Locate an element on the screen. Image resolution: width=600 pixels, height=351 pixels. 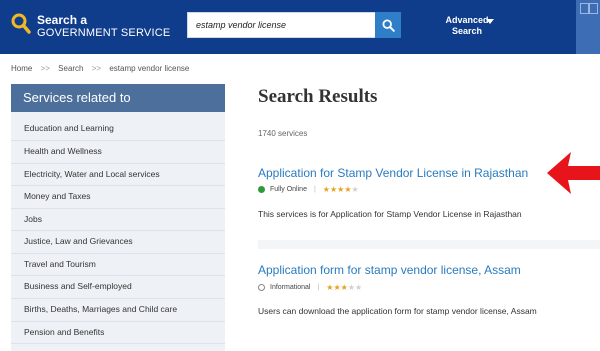
page-title: Search Results is located at coordinates (318, 96).